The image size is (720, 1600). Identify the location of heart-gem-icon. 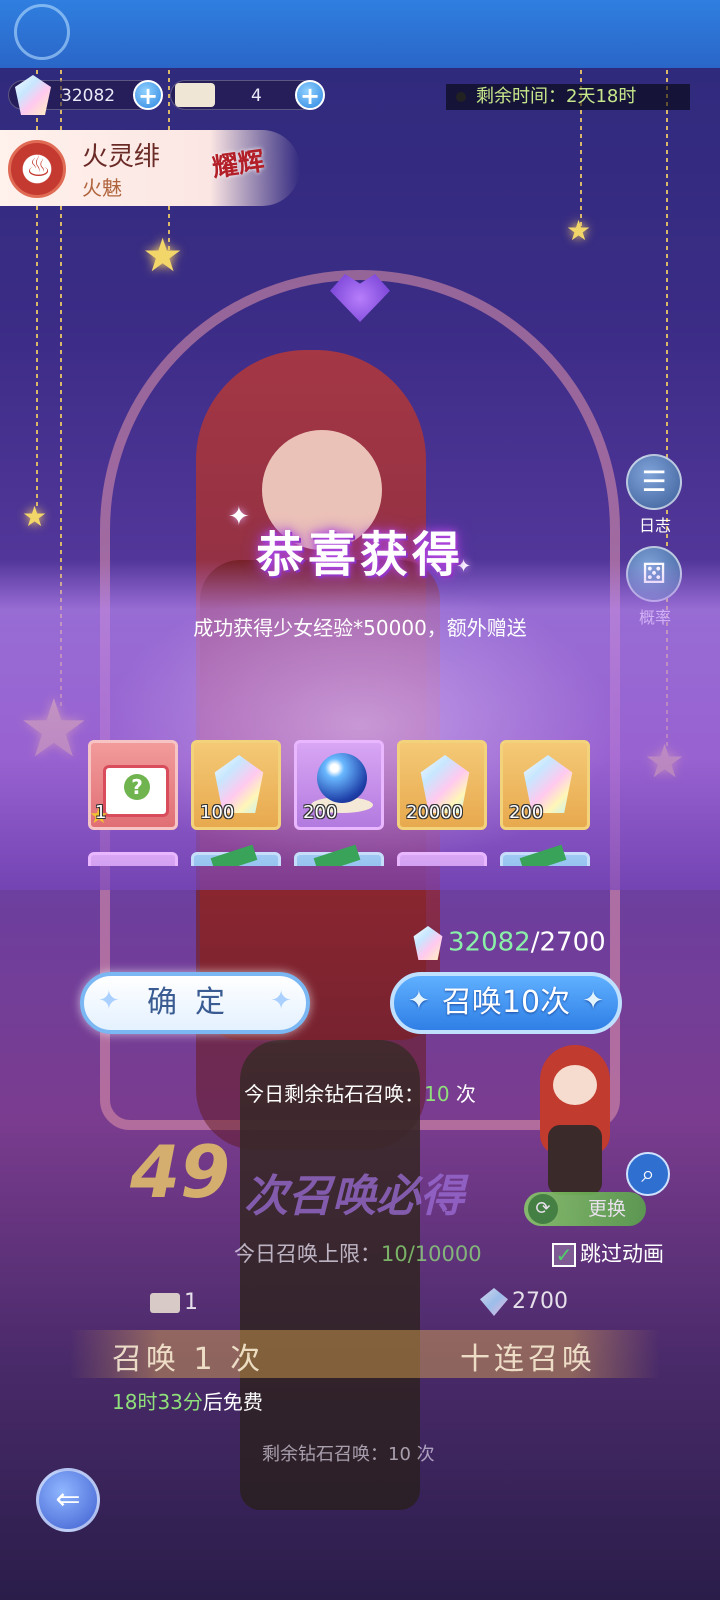
(360, 298).